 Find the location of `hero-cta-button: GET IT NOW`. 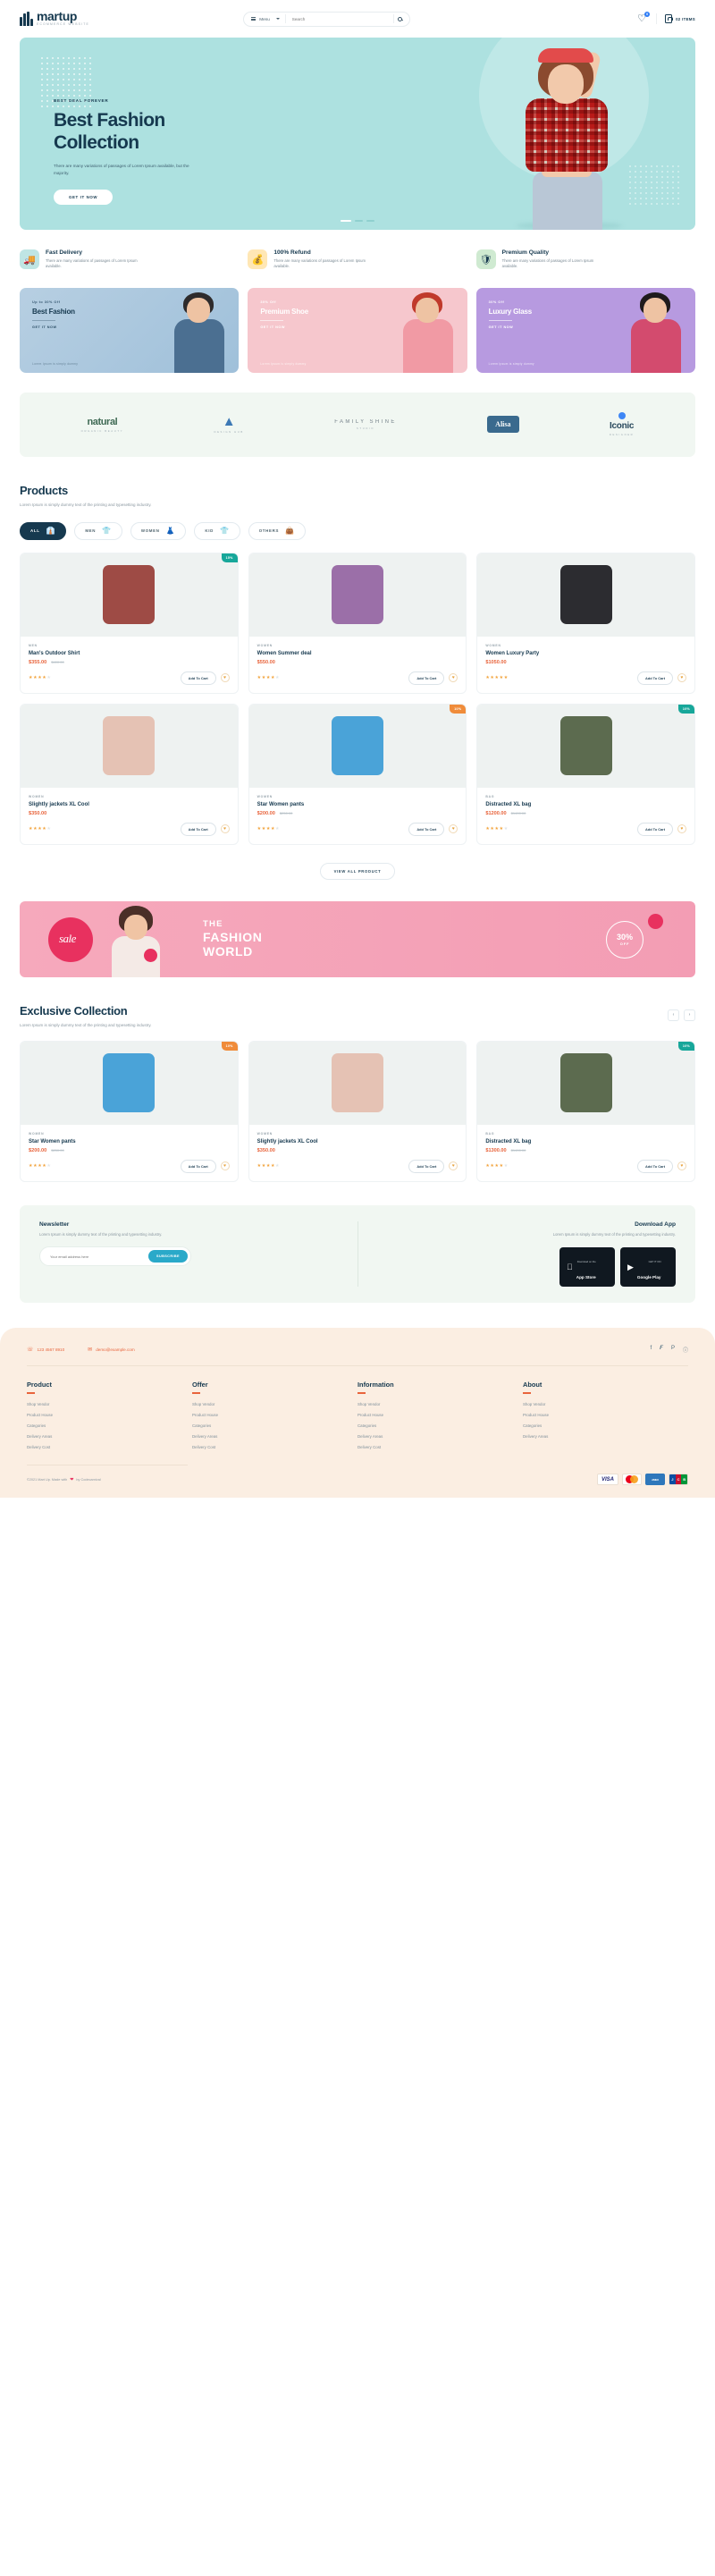

hero-cta-button: GET IT NOW is located at coordinates (84, 197).